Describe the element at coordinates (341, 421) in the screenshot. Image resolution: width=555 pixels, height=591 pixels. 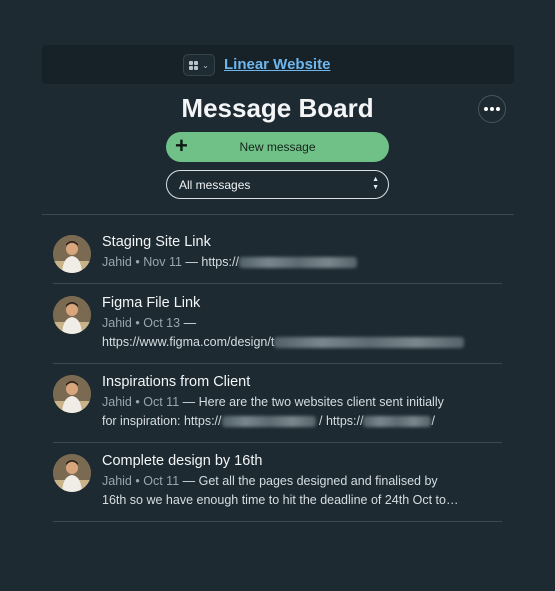
I see `message-excerpt-line2-link: / https://` at that location.